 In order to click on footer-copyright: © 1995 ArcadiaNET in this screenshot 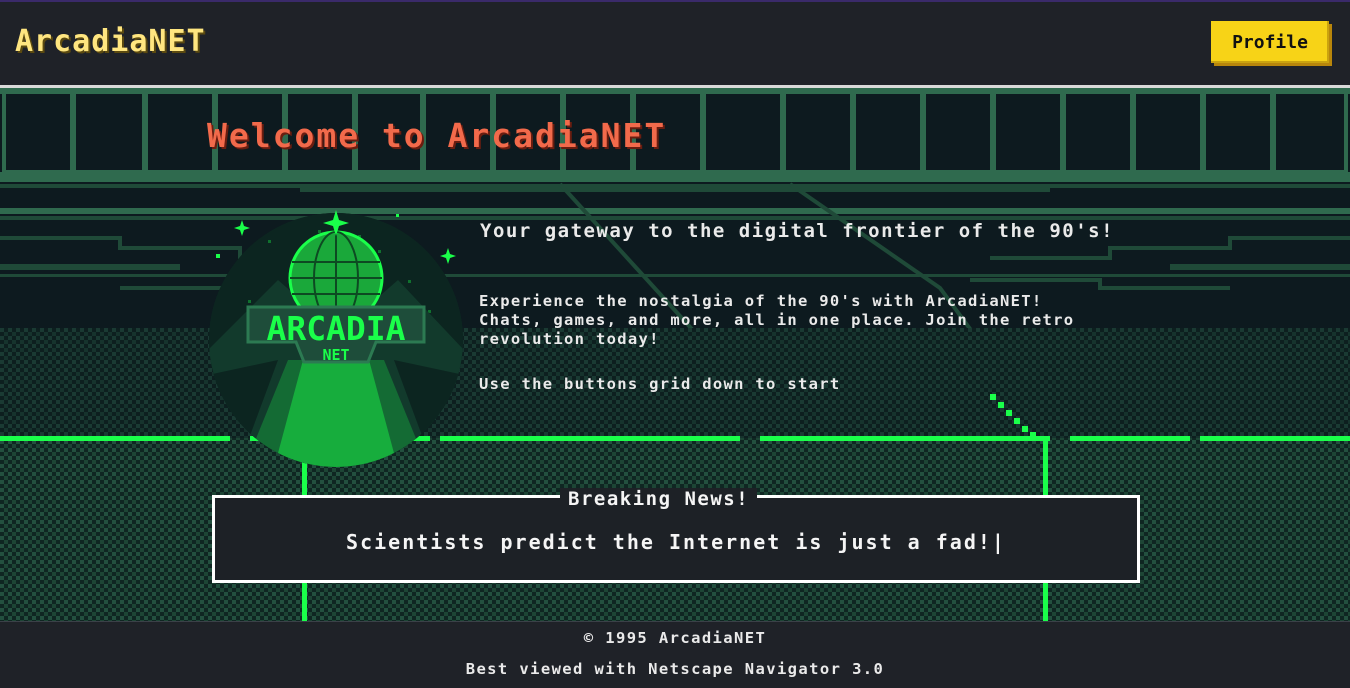, I will do `click(675, 638)`.